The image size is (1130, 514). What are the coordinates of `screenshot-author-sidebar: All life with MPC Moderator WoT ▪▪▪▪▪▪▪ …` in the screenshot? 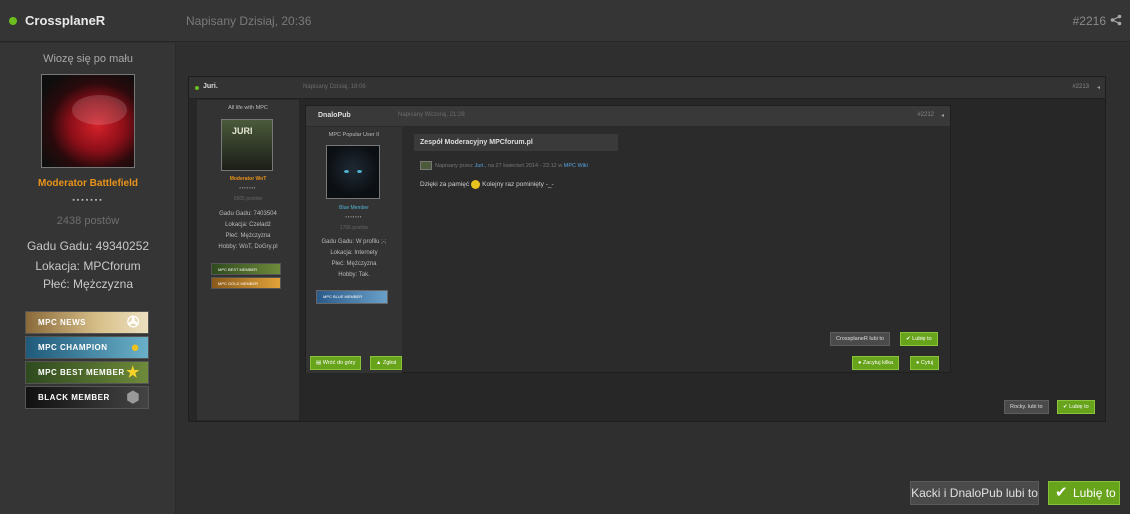 It's located at (248, 260).